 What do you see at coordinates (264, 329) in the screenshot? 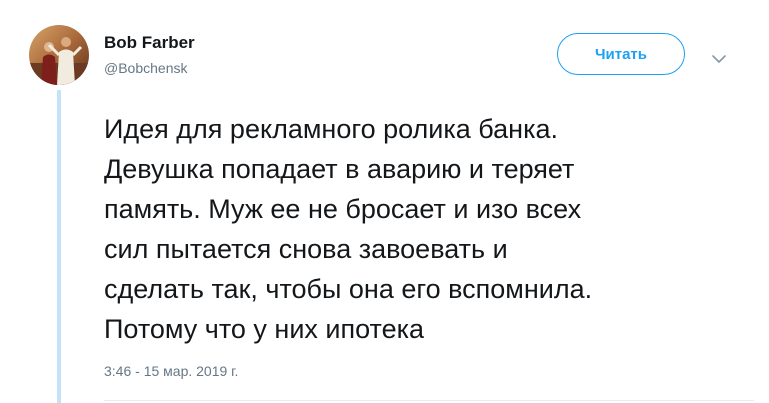
I see `tweet-text-line: Потому что у них ипотека` at bounding box center [264, 329].